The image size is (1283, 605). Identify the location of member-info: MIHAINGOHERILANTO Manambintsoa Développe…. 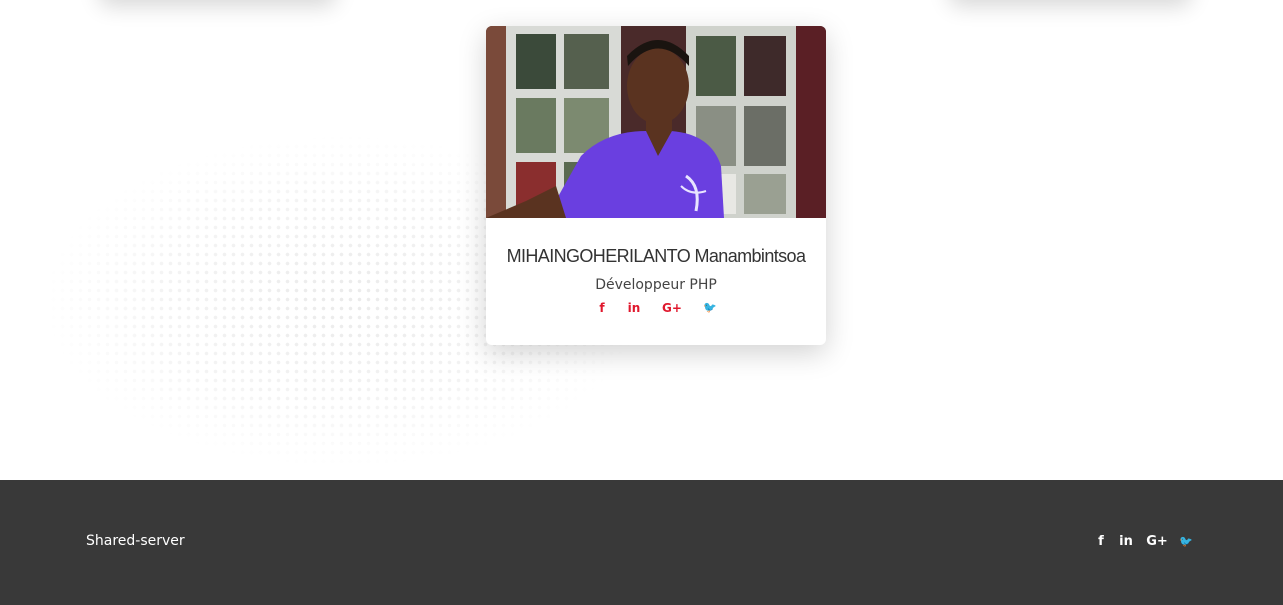
(656, 267).